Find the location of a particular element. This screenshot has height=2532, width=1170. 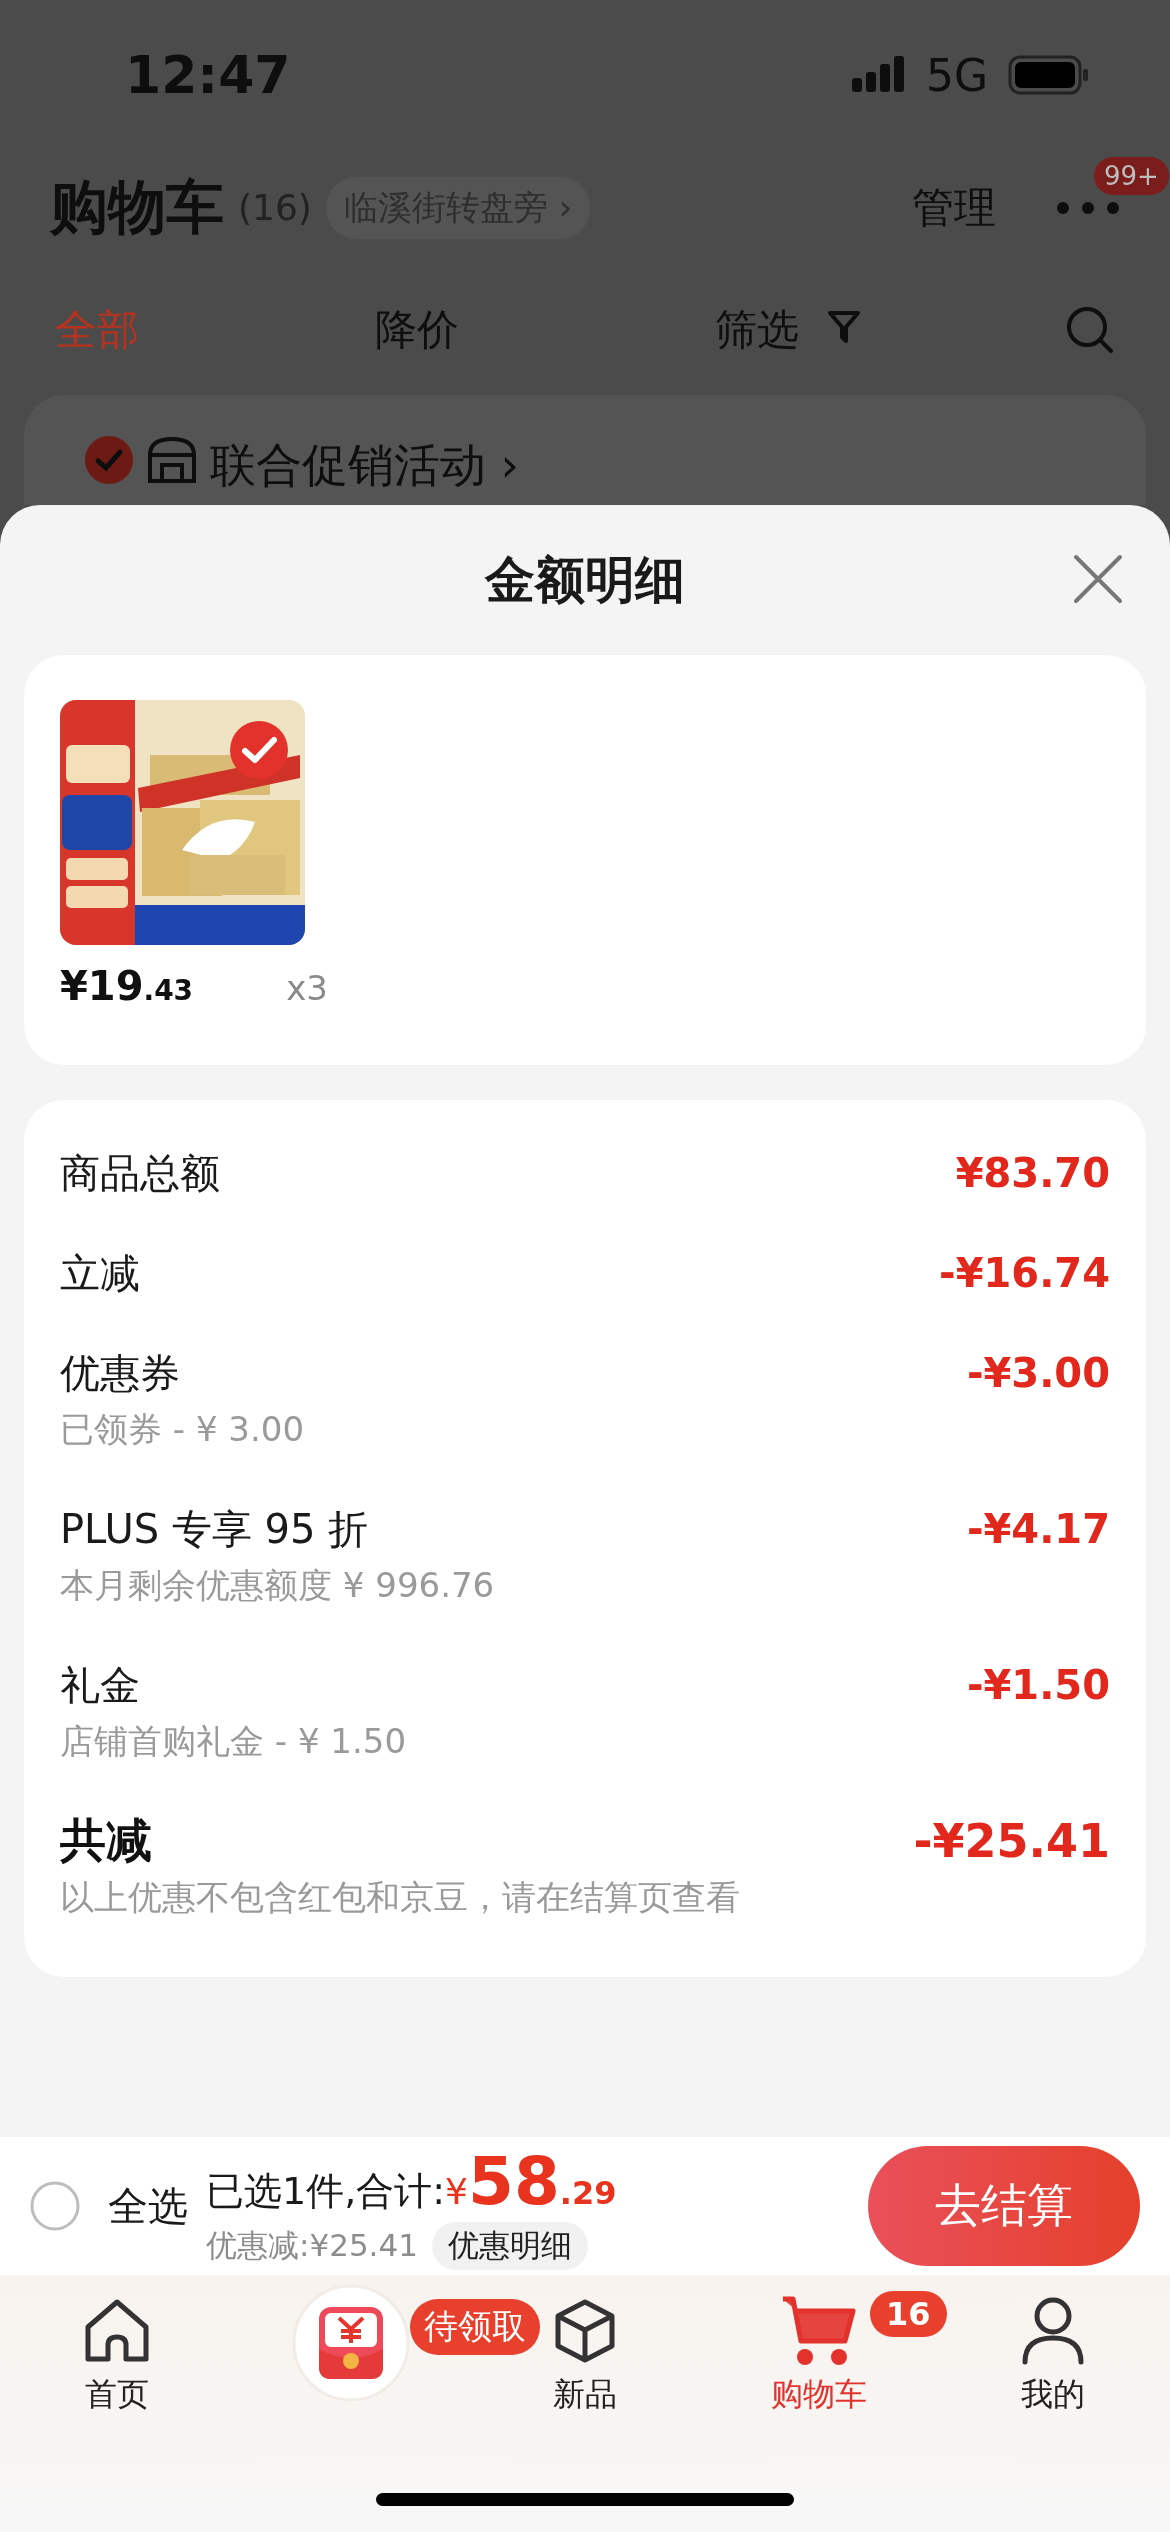

filter-icon is located at coordinates (844, 326).